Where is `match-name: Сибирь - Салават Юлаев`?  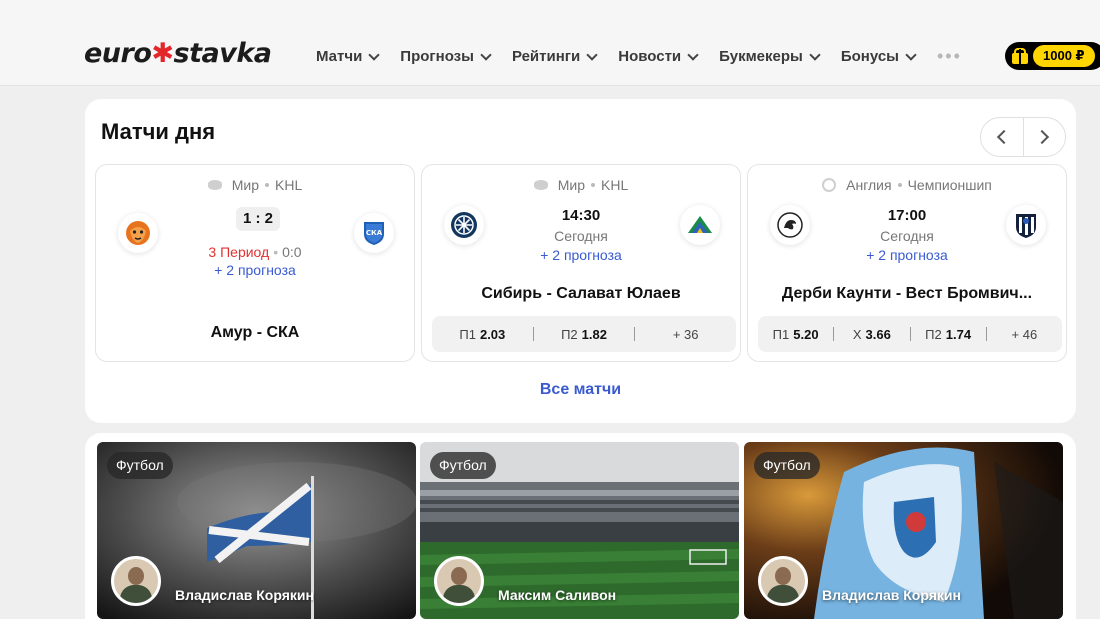 match-name: Сибирь - Салават Юлаев is located at coordinates (581, 294).